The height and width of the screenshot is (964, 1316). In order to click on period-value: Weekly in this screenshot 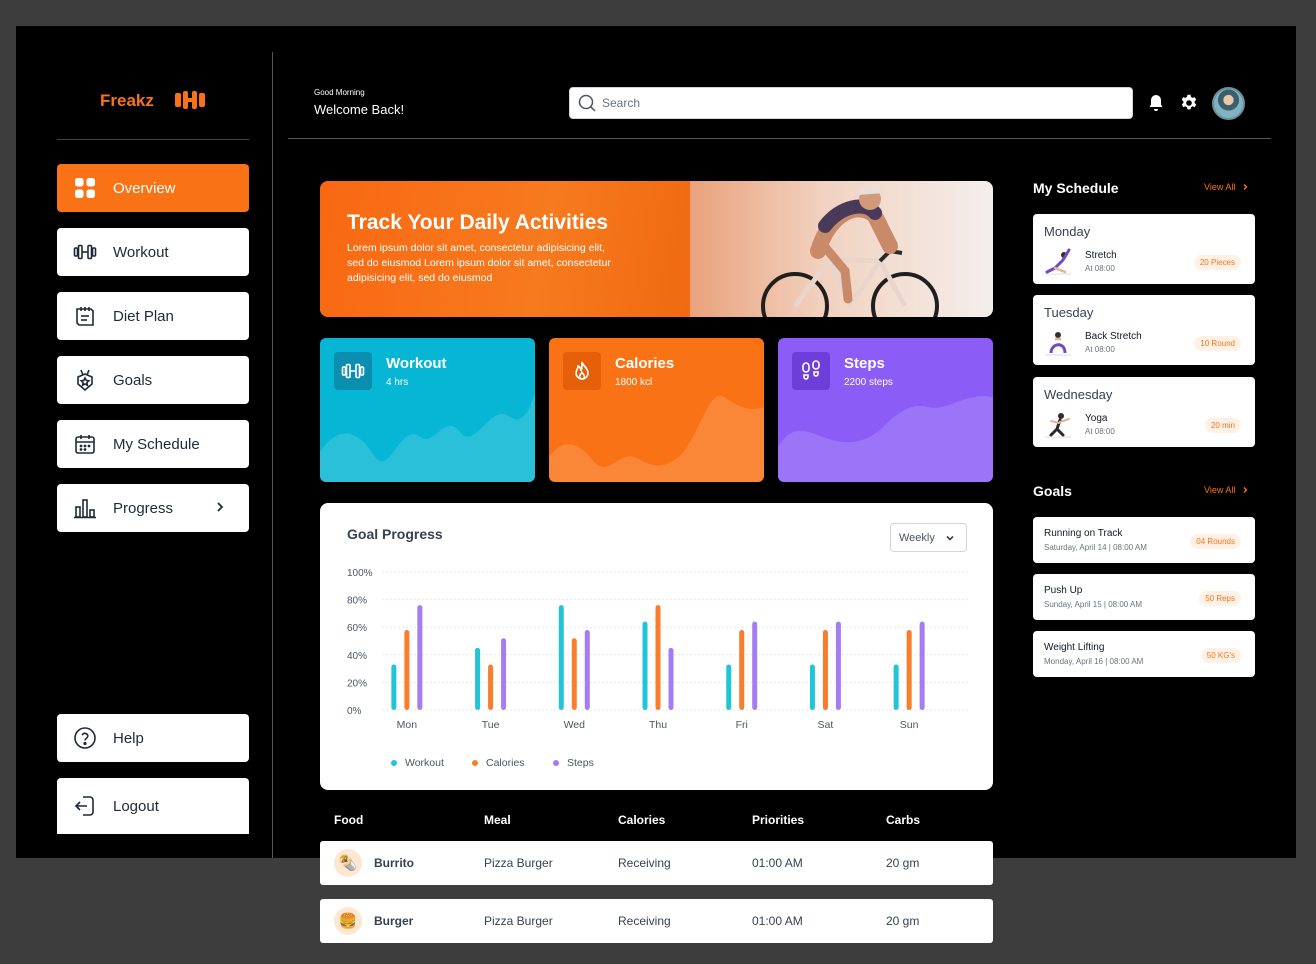, I will do `click(917, 537)`.